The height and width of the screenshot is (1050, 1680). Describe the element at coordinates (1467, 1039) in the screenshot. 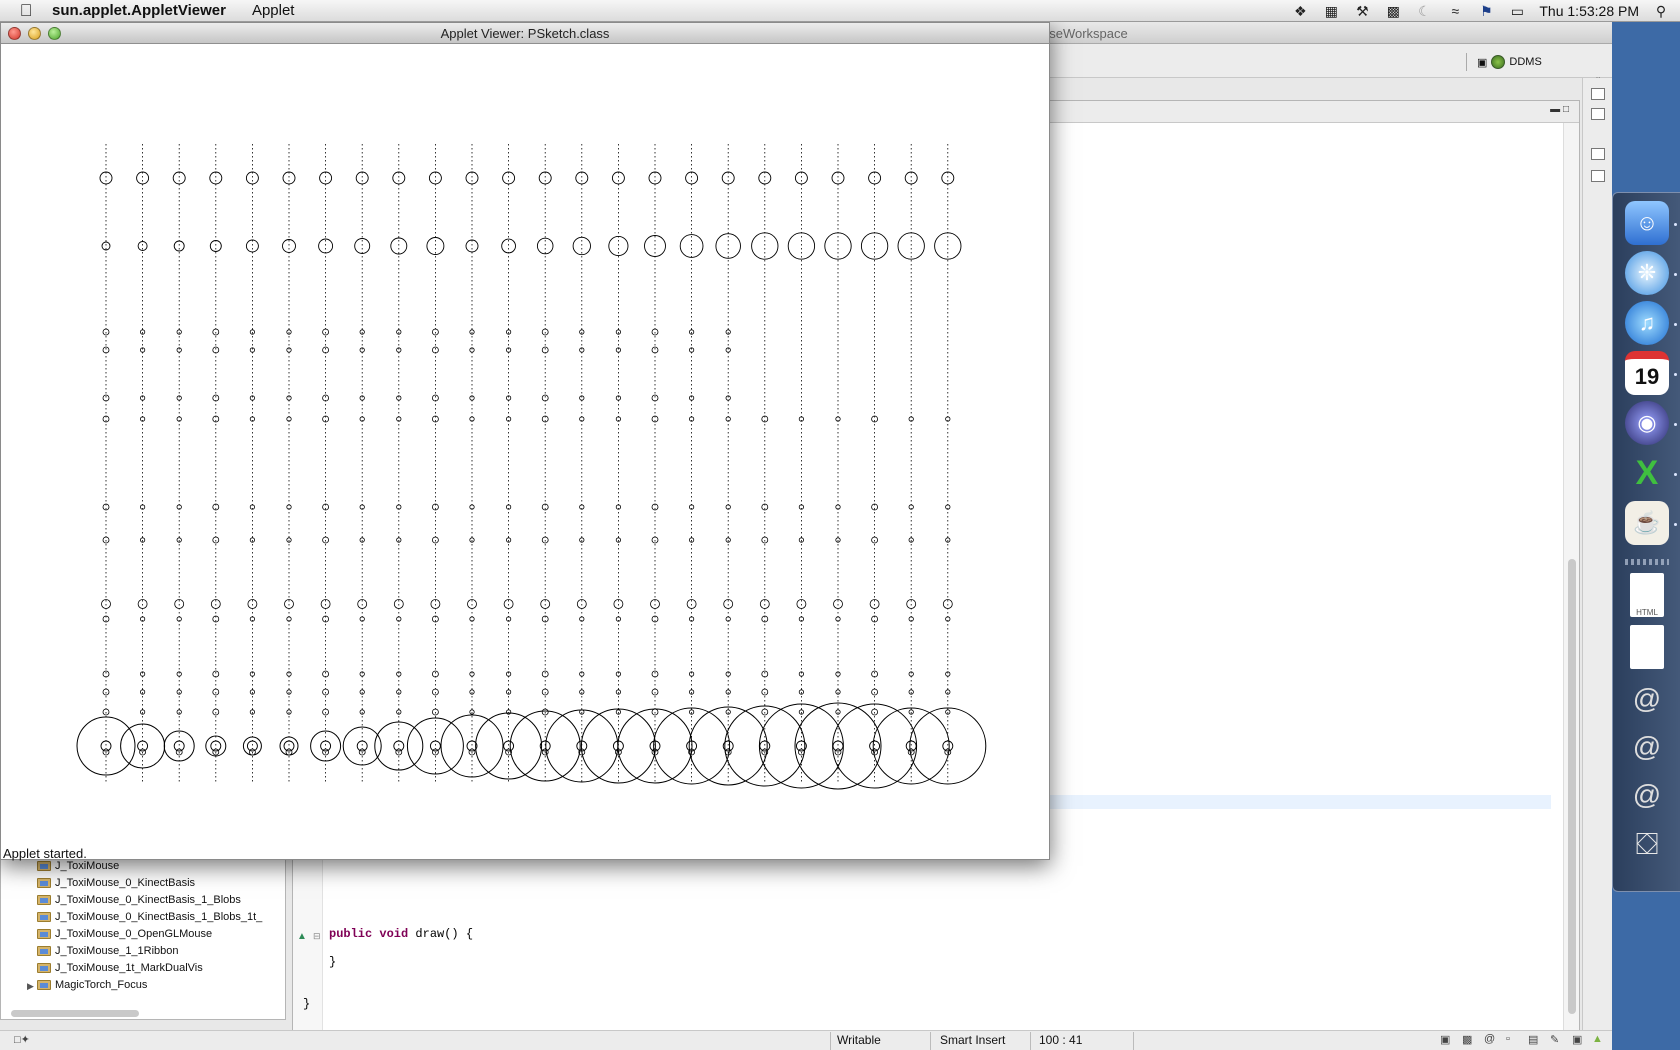

I see `tasks-icon: ▩` at that location.